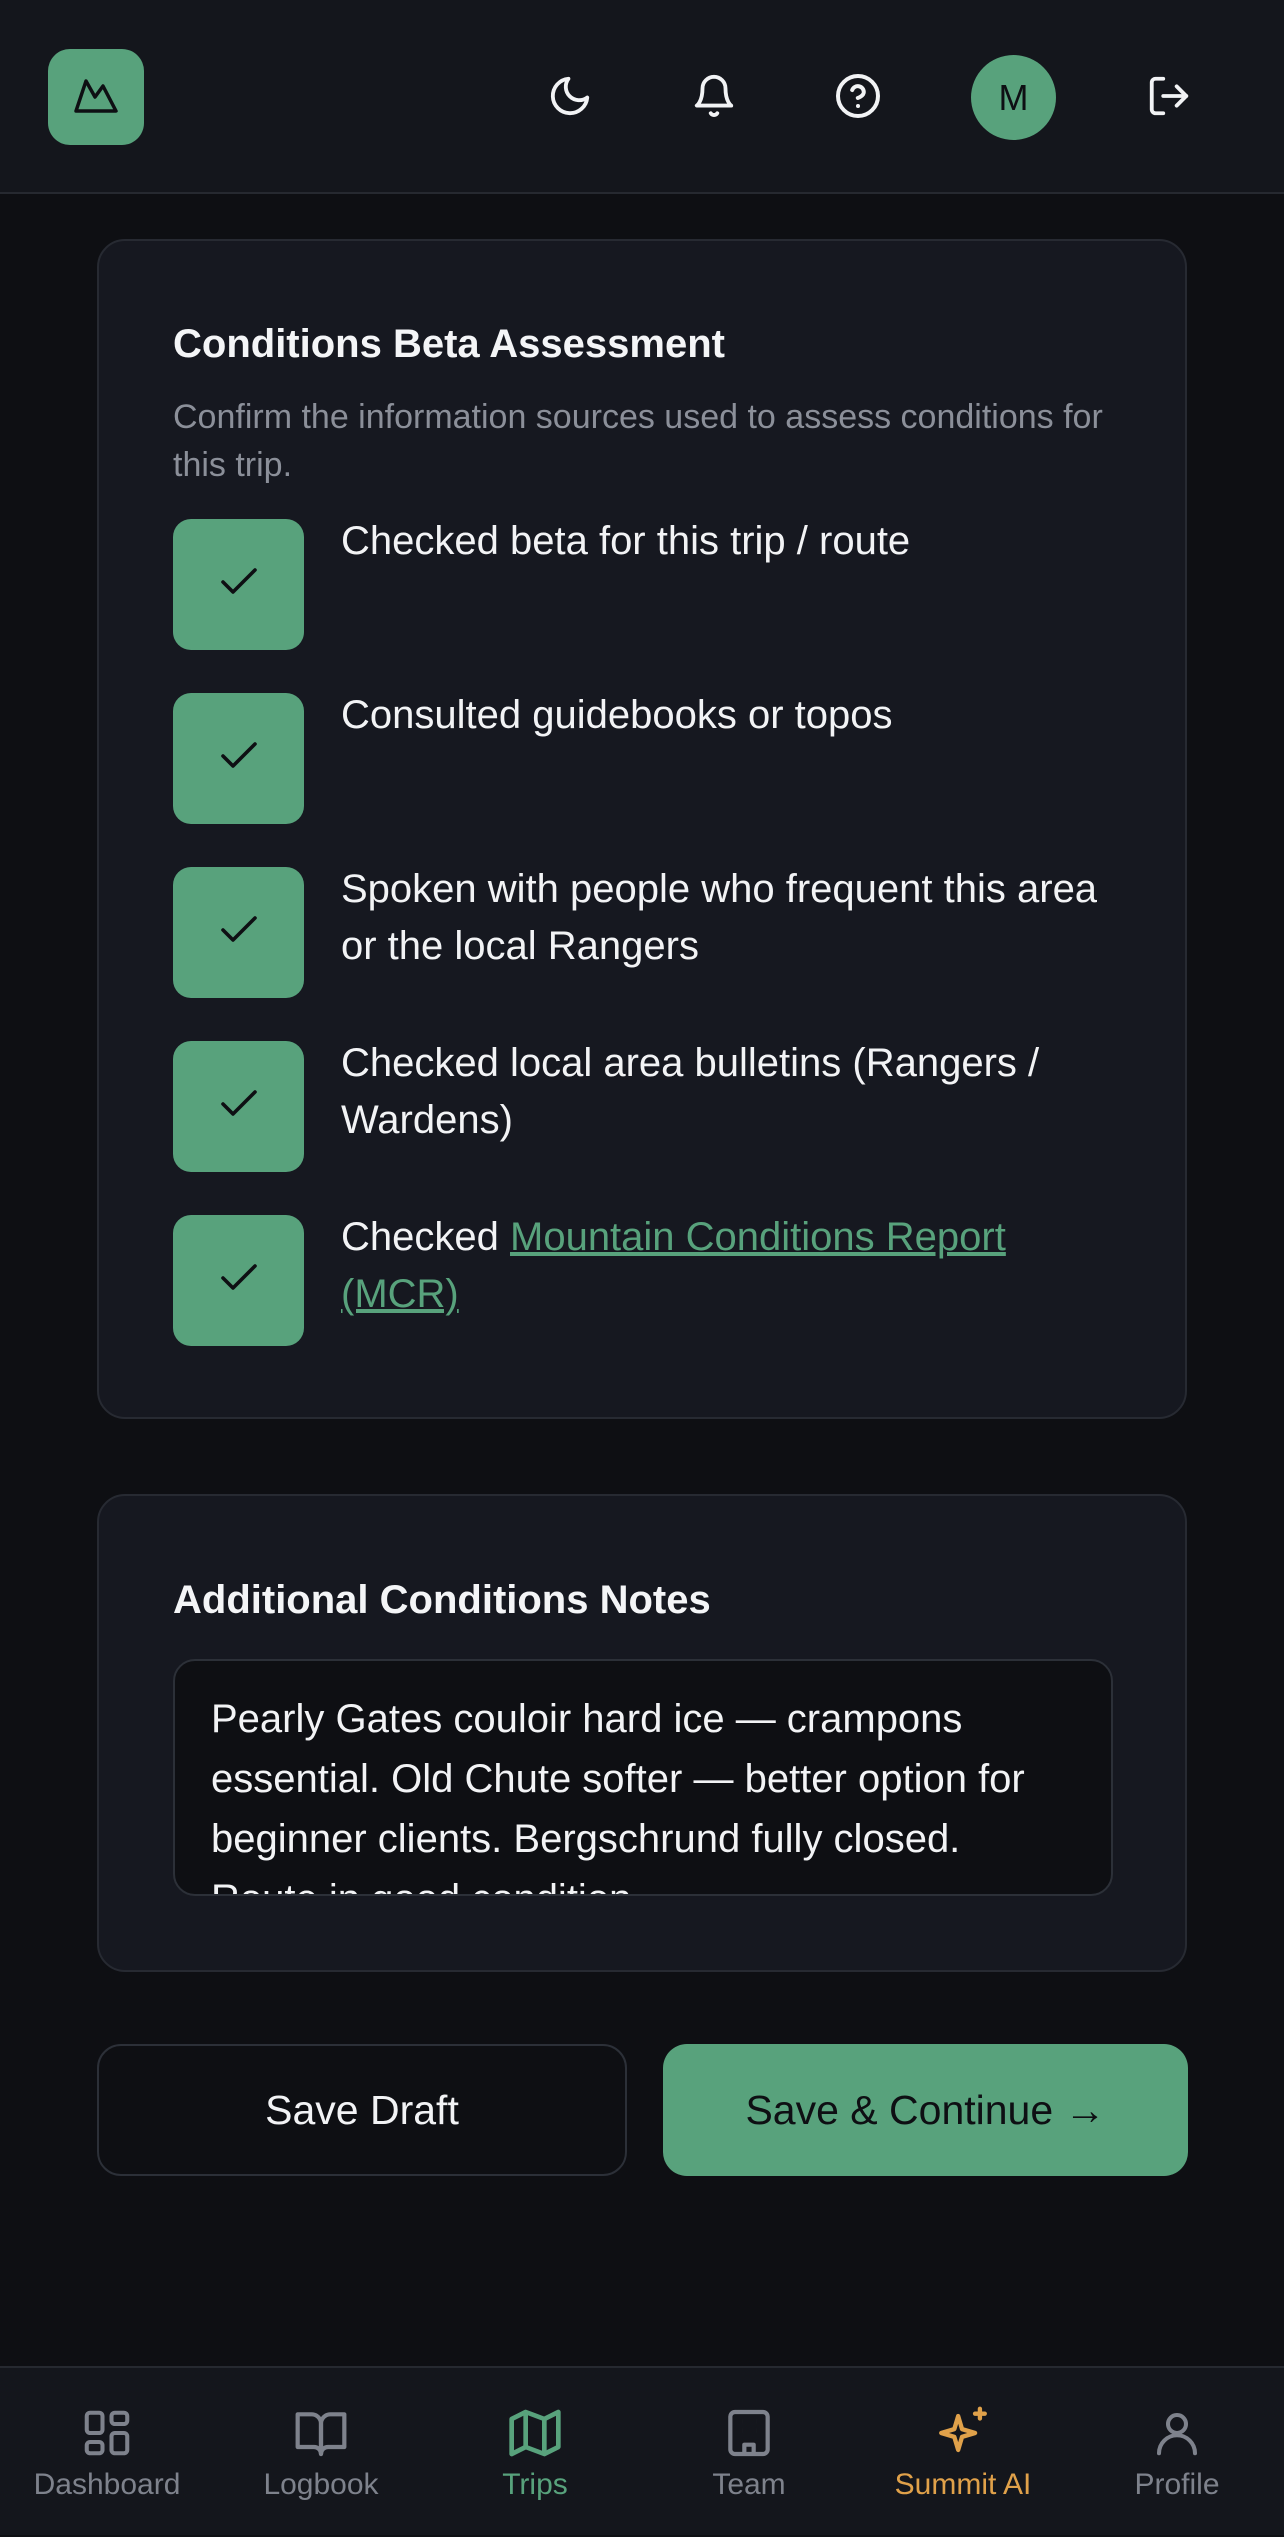 The width and height of the screenshot is (1284, 2537). I want to click on mountain-icon, so click(96, 97).